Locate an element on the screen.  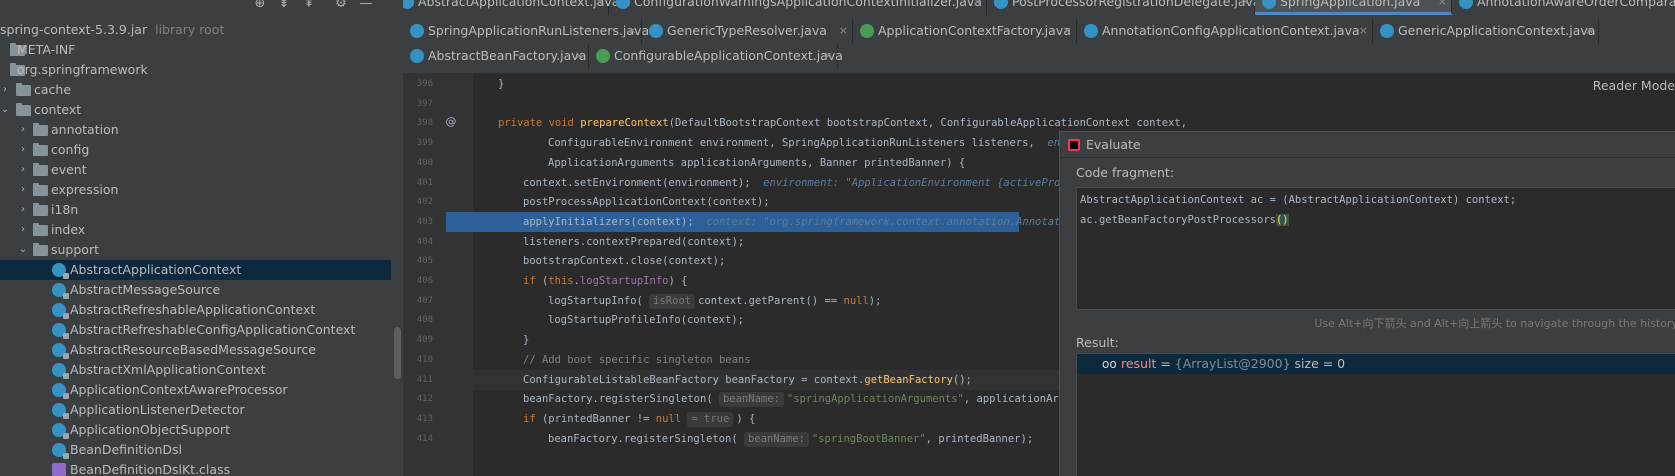
editor-tab: AbstractBeanFactory.java × is located at coordinates (496, 56).